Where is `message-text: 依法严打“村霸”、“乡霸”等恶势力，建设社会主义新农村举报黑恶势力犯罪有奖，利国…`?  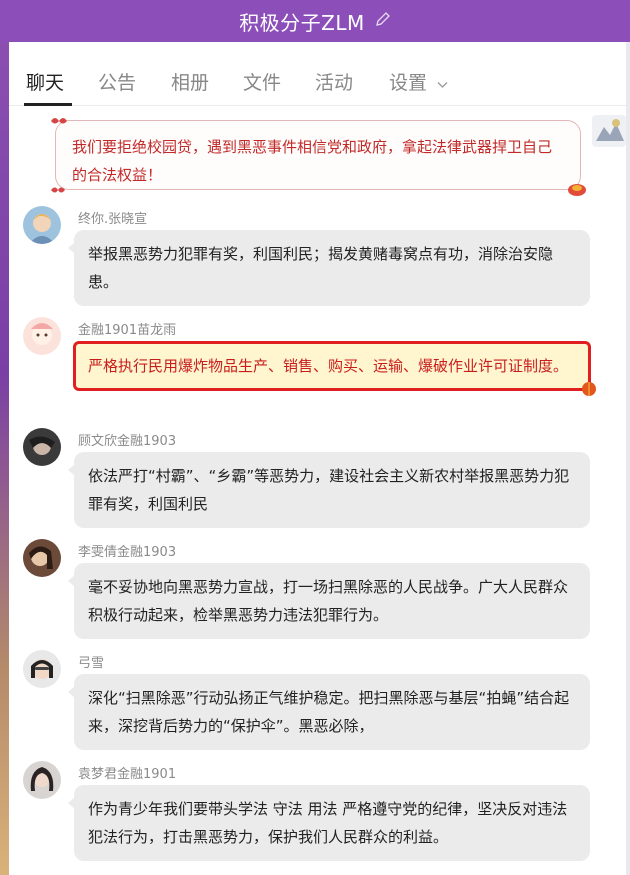
message-text: 依法严打“村霸”、“乡霸”等恶势力，建设社会主义新农村举报黑恶势力犯罪有奖，利国… is located at coordinates (329, 490).